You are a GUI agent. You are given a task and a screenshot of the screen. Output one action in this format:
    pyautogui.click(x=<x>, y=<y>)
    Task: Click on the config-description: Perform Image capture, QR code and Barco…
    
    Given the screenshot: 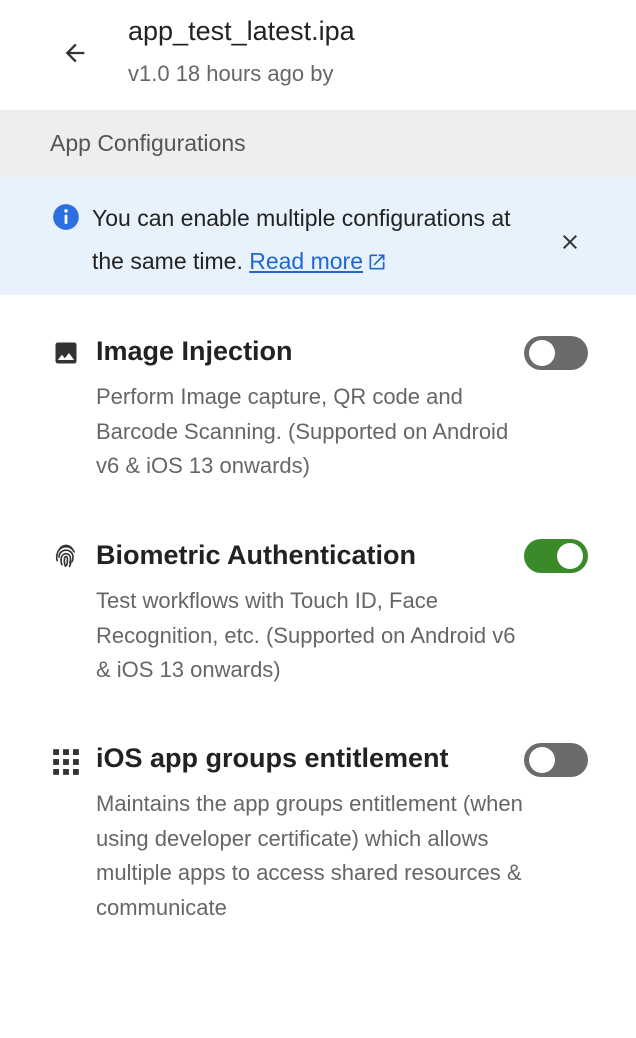 What is the action you would take?
    pyautogui.click(x=302, y=431)
    